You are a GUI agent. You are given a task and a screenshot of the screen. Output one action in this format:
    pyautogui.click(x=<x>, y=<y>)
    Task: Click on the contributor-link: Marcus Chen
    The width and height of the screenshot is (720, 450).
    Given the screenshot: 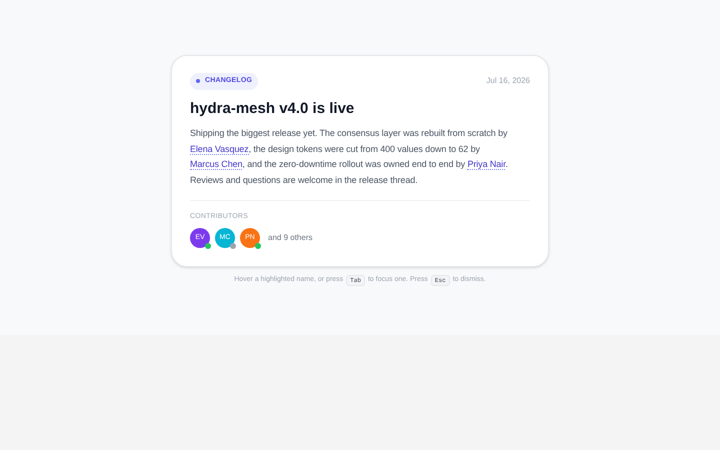 What is the action you would take?
    pyautogui.click(x=216, y=164)
    